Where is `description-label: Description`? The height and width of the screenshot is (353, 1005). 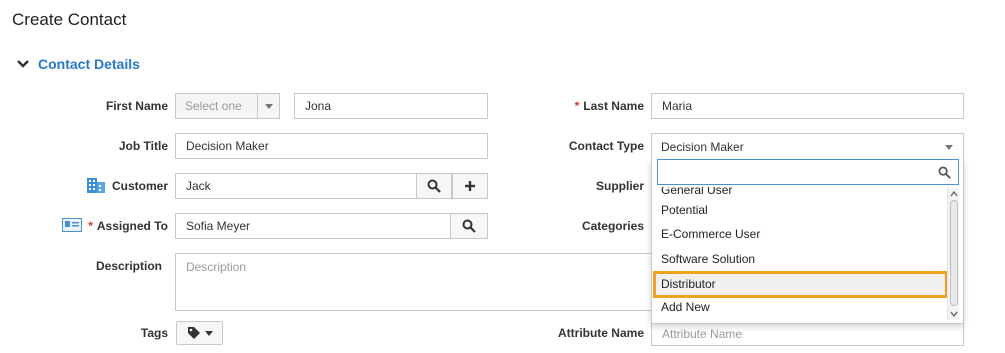
description-label: Description is located at coordinates (128, 266).